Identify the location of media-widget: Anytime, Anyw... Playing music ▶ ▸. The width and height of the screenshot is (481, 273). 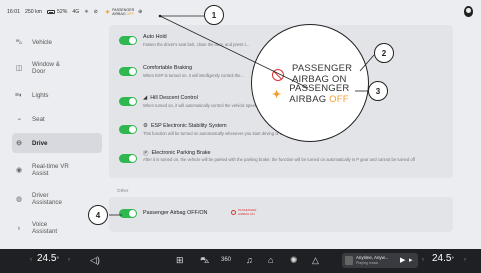
(380, 260).